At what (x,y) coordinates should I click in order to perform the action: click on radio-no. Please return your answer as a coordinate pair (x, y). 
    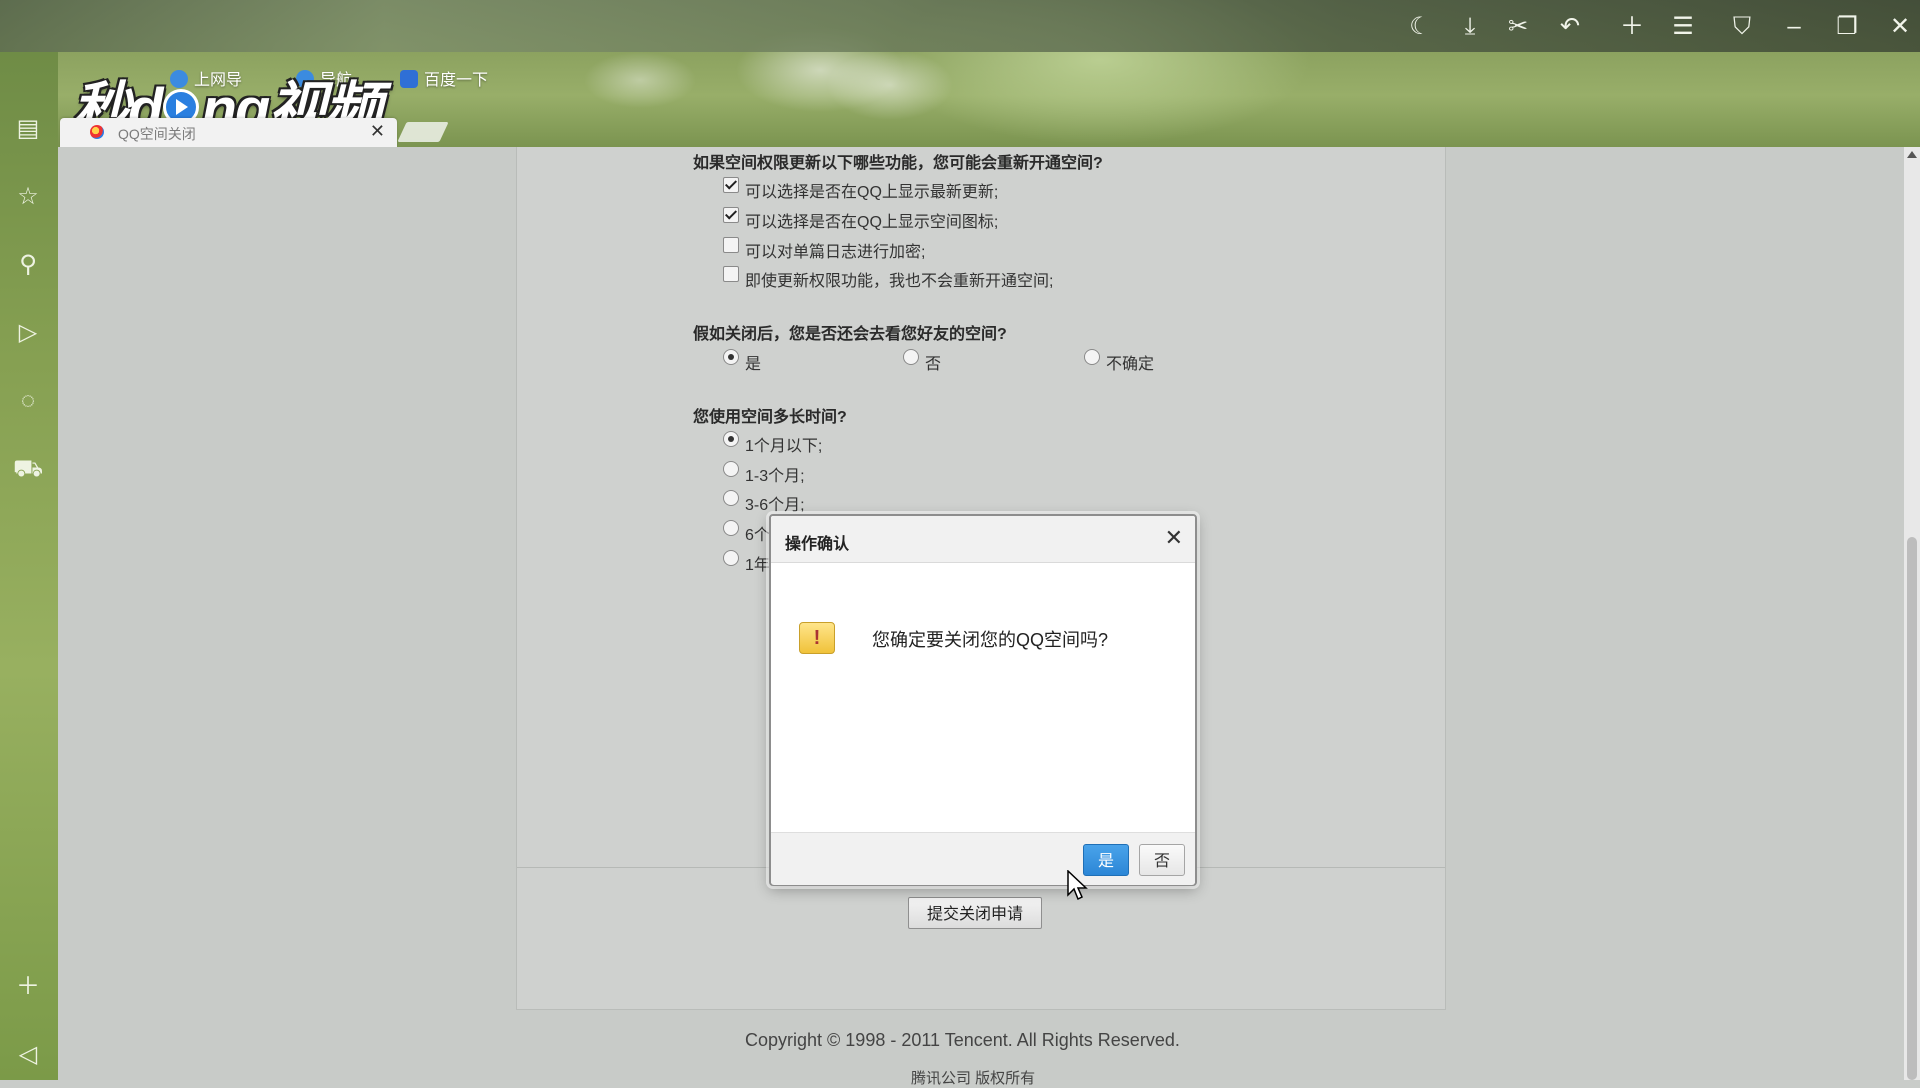
    Looking at the image, I should click on (911, 357).